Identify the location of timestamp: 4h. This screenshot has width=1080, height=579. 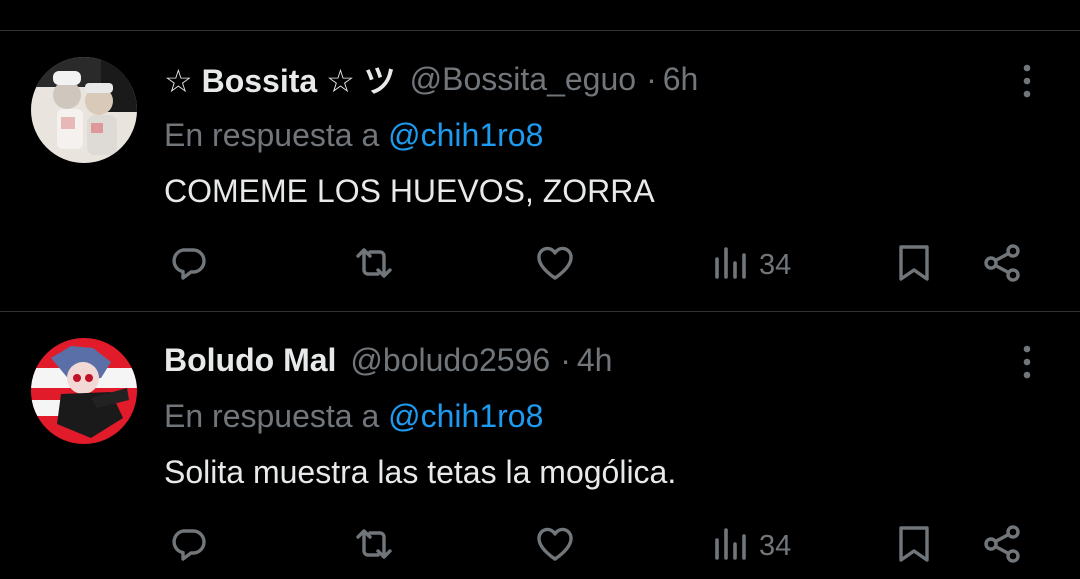
(595, 360).